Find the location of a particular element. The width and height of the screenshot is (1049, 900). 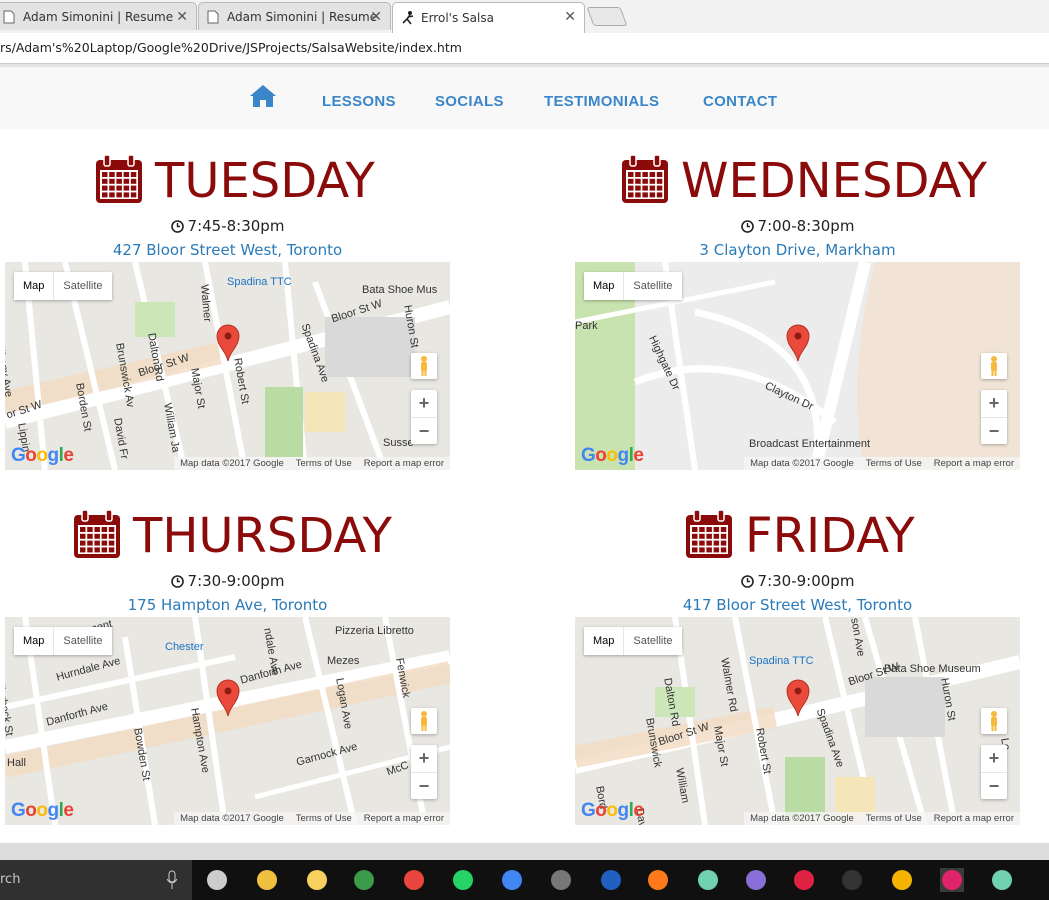

new-tab-button is located at coordinates (607, 16).